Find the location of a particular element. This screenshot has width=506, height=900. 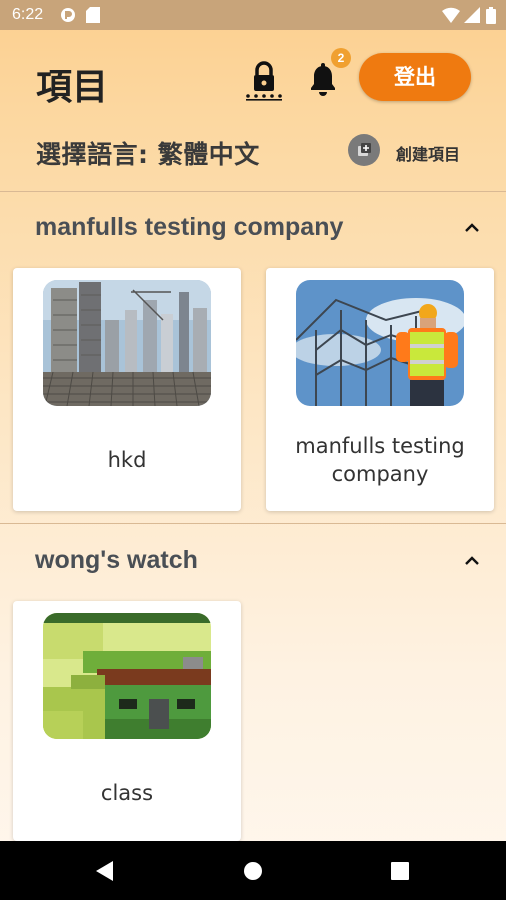

back-icon is located at coordinates (105, 871).